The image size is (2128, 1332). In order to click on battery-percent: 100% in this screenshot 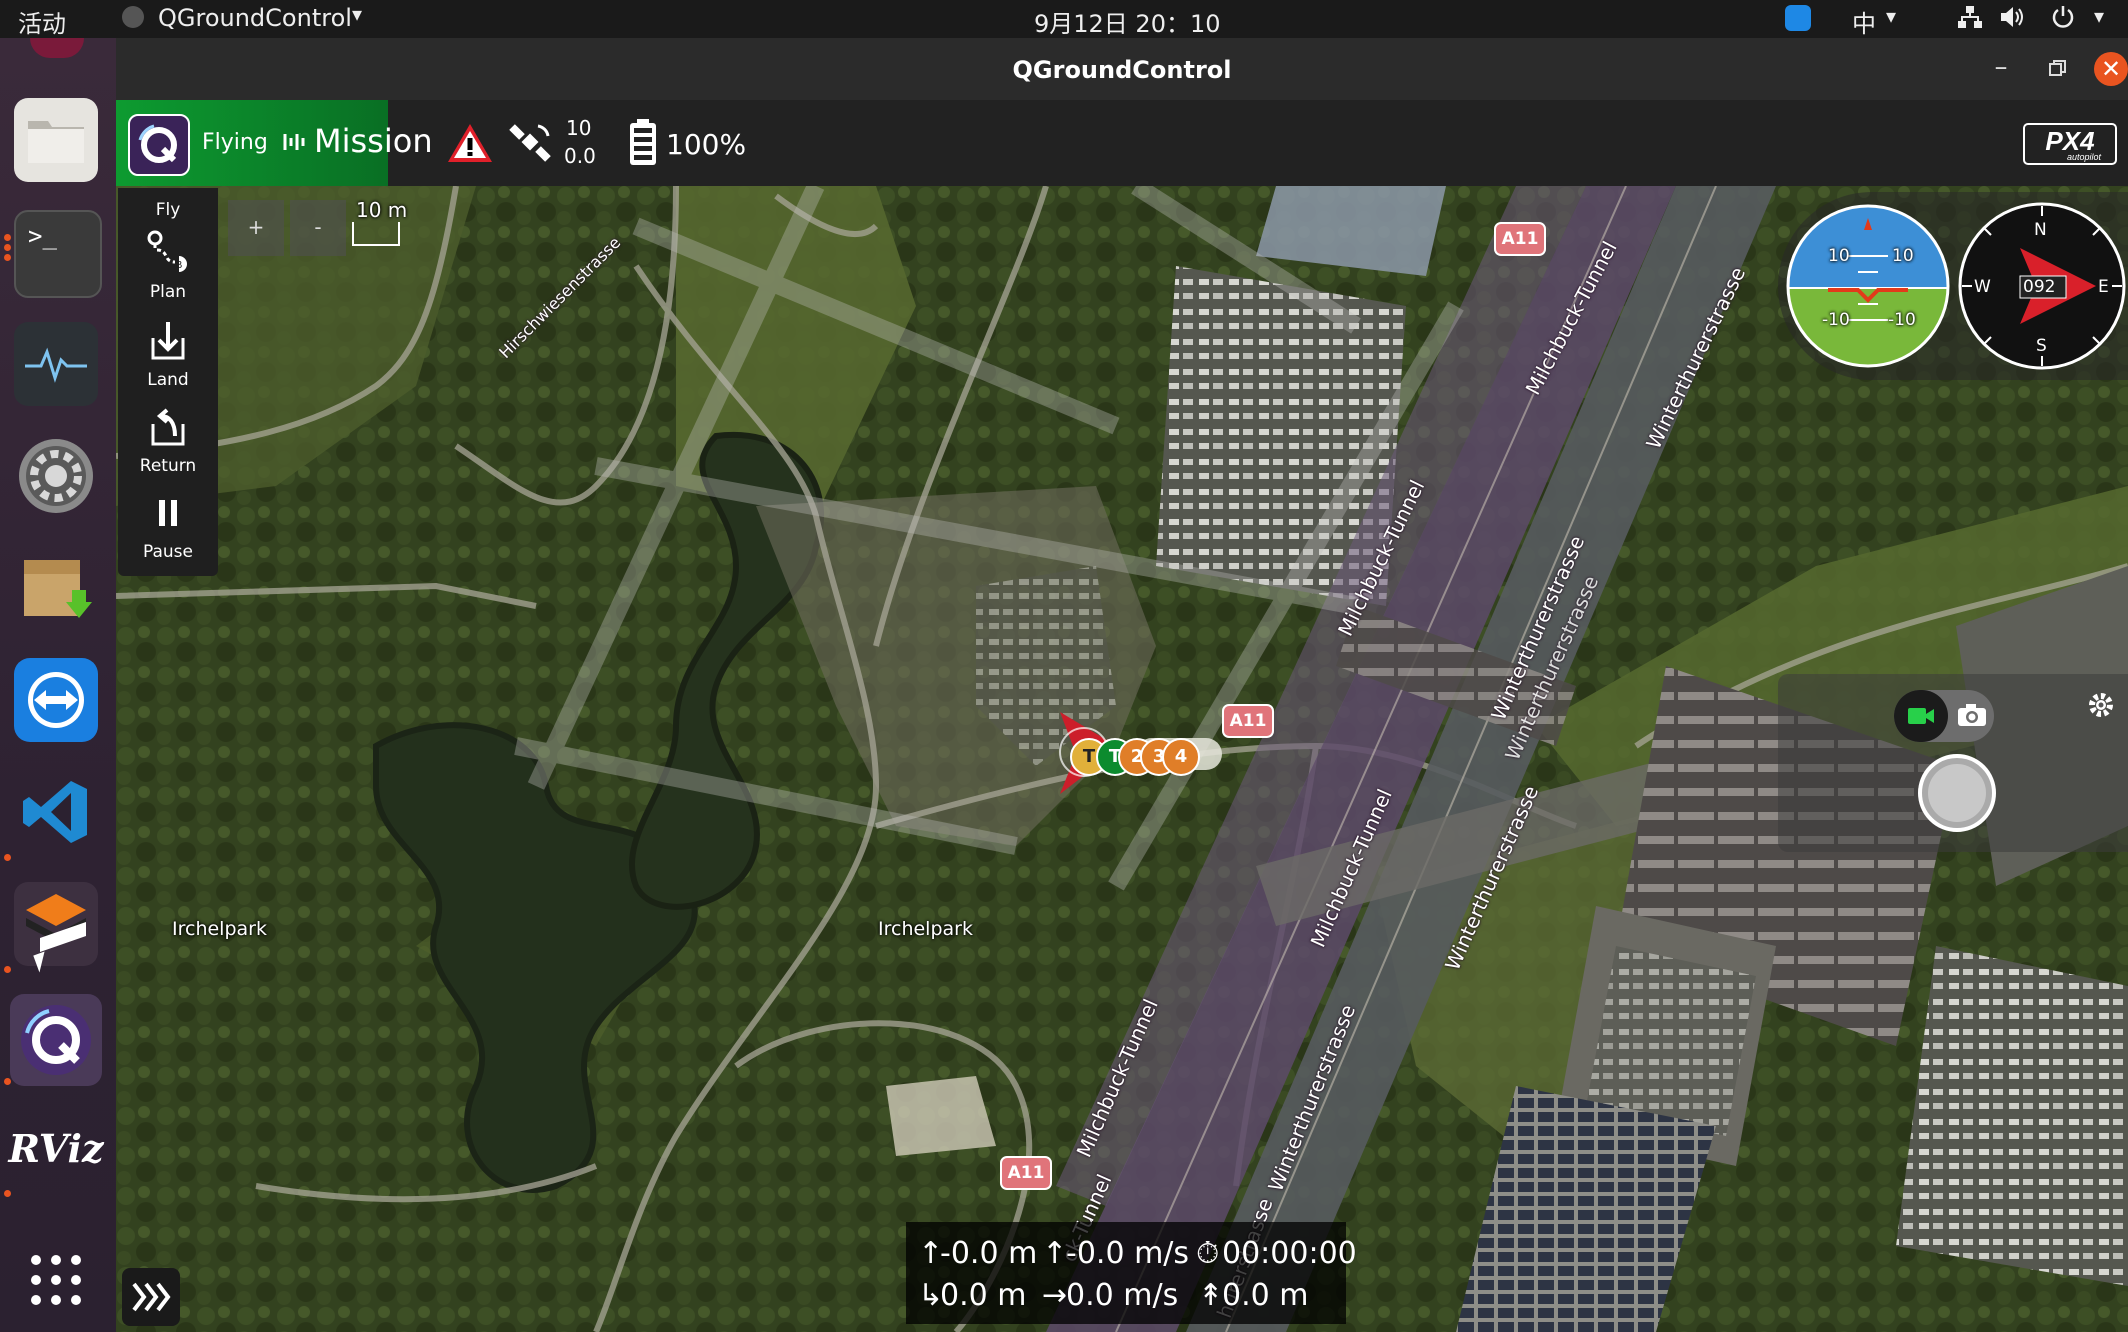, I will do `click(706, 144)`.